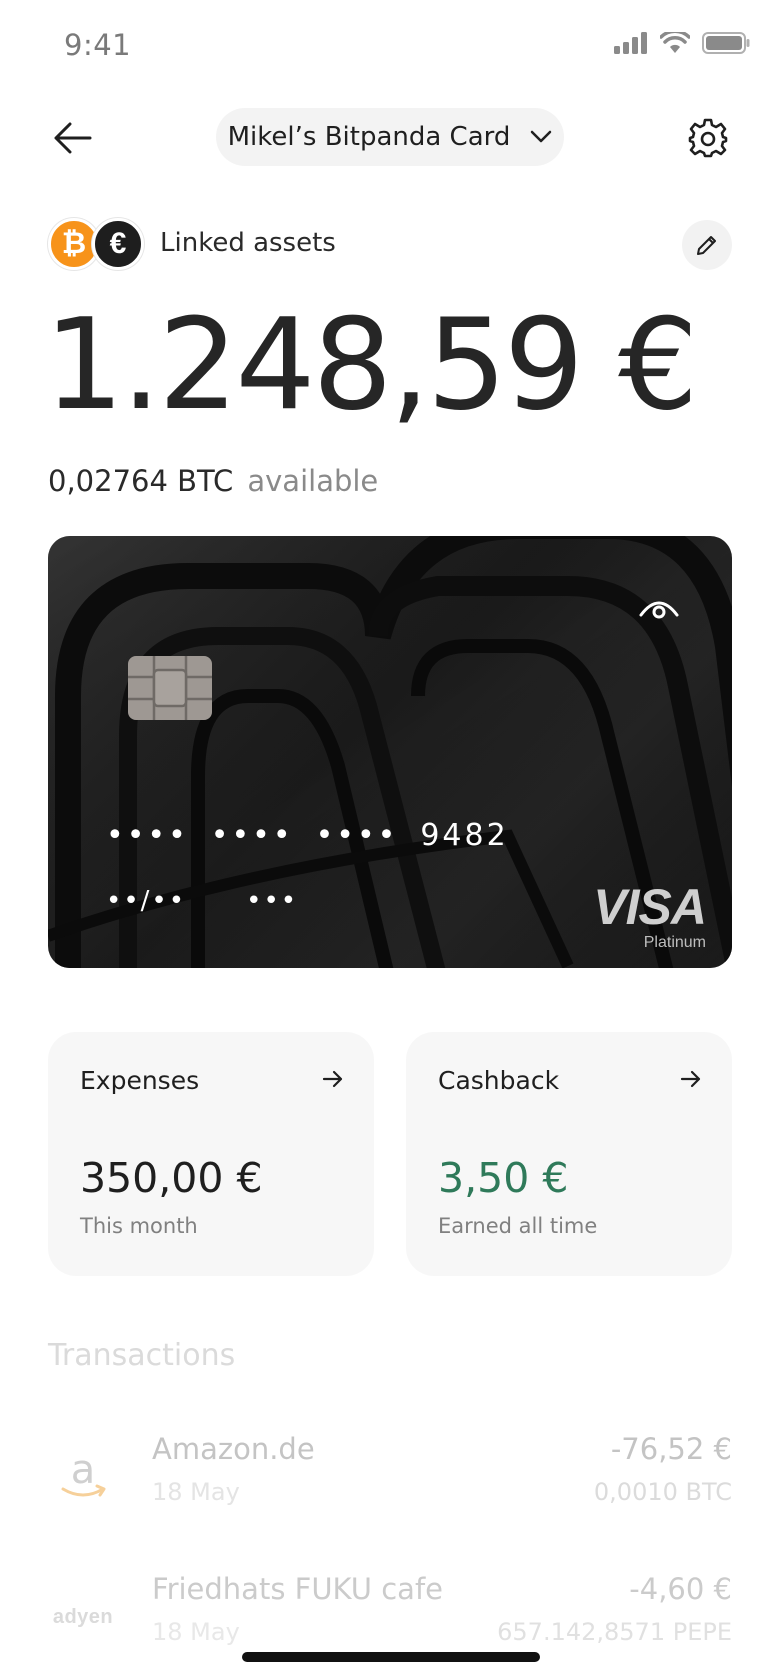 This screenshot has height=1680, width=780. Describe the element at coordinates (391, 1657) in the screenshot. I see `home-indicator` at that location.